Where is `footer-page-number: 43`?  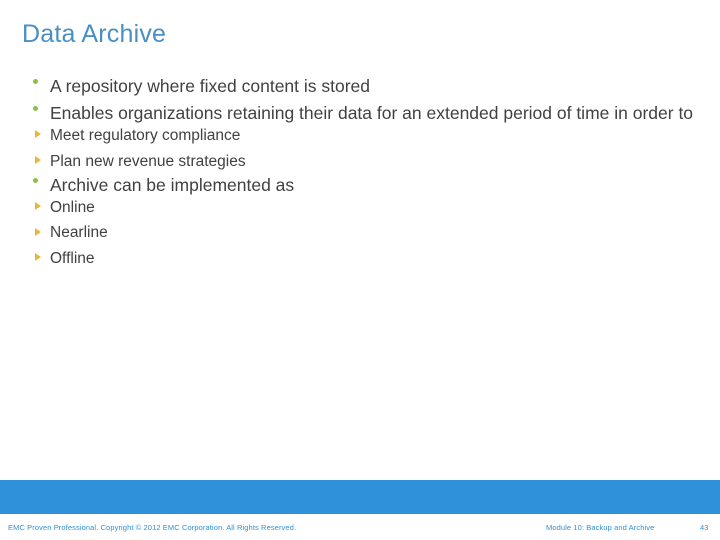 footer-page-number: 43 is located at coordinates (704, 527).